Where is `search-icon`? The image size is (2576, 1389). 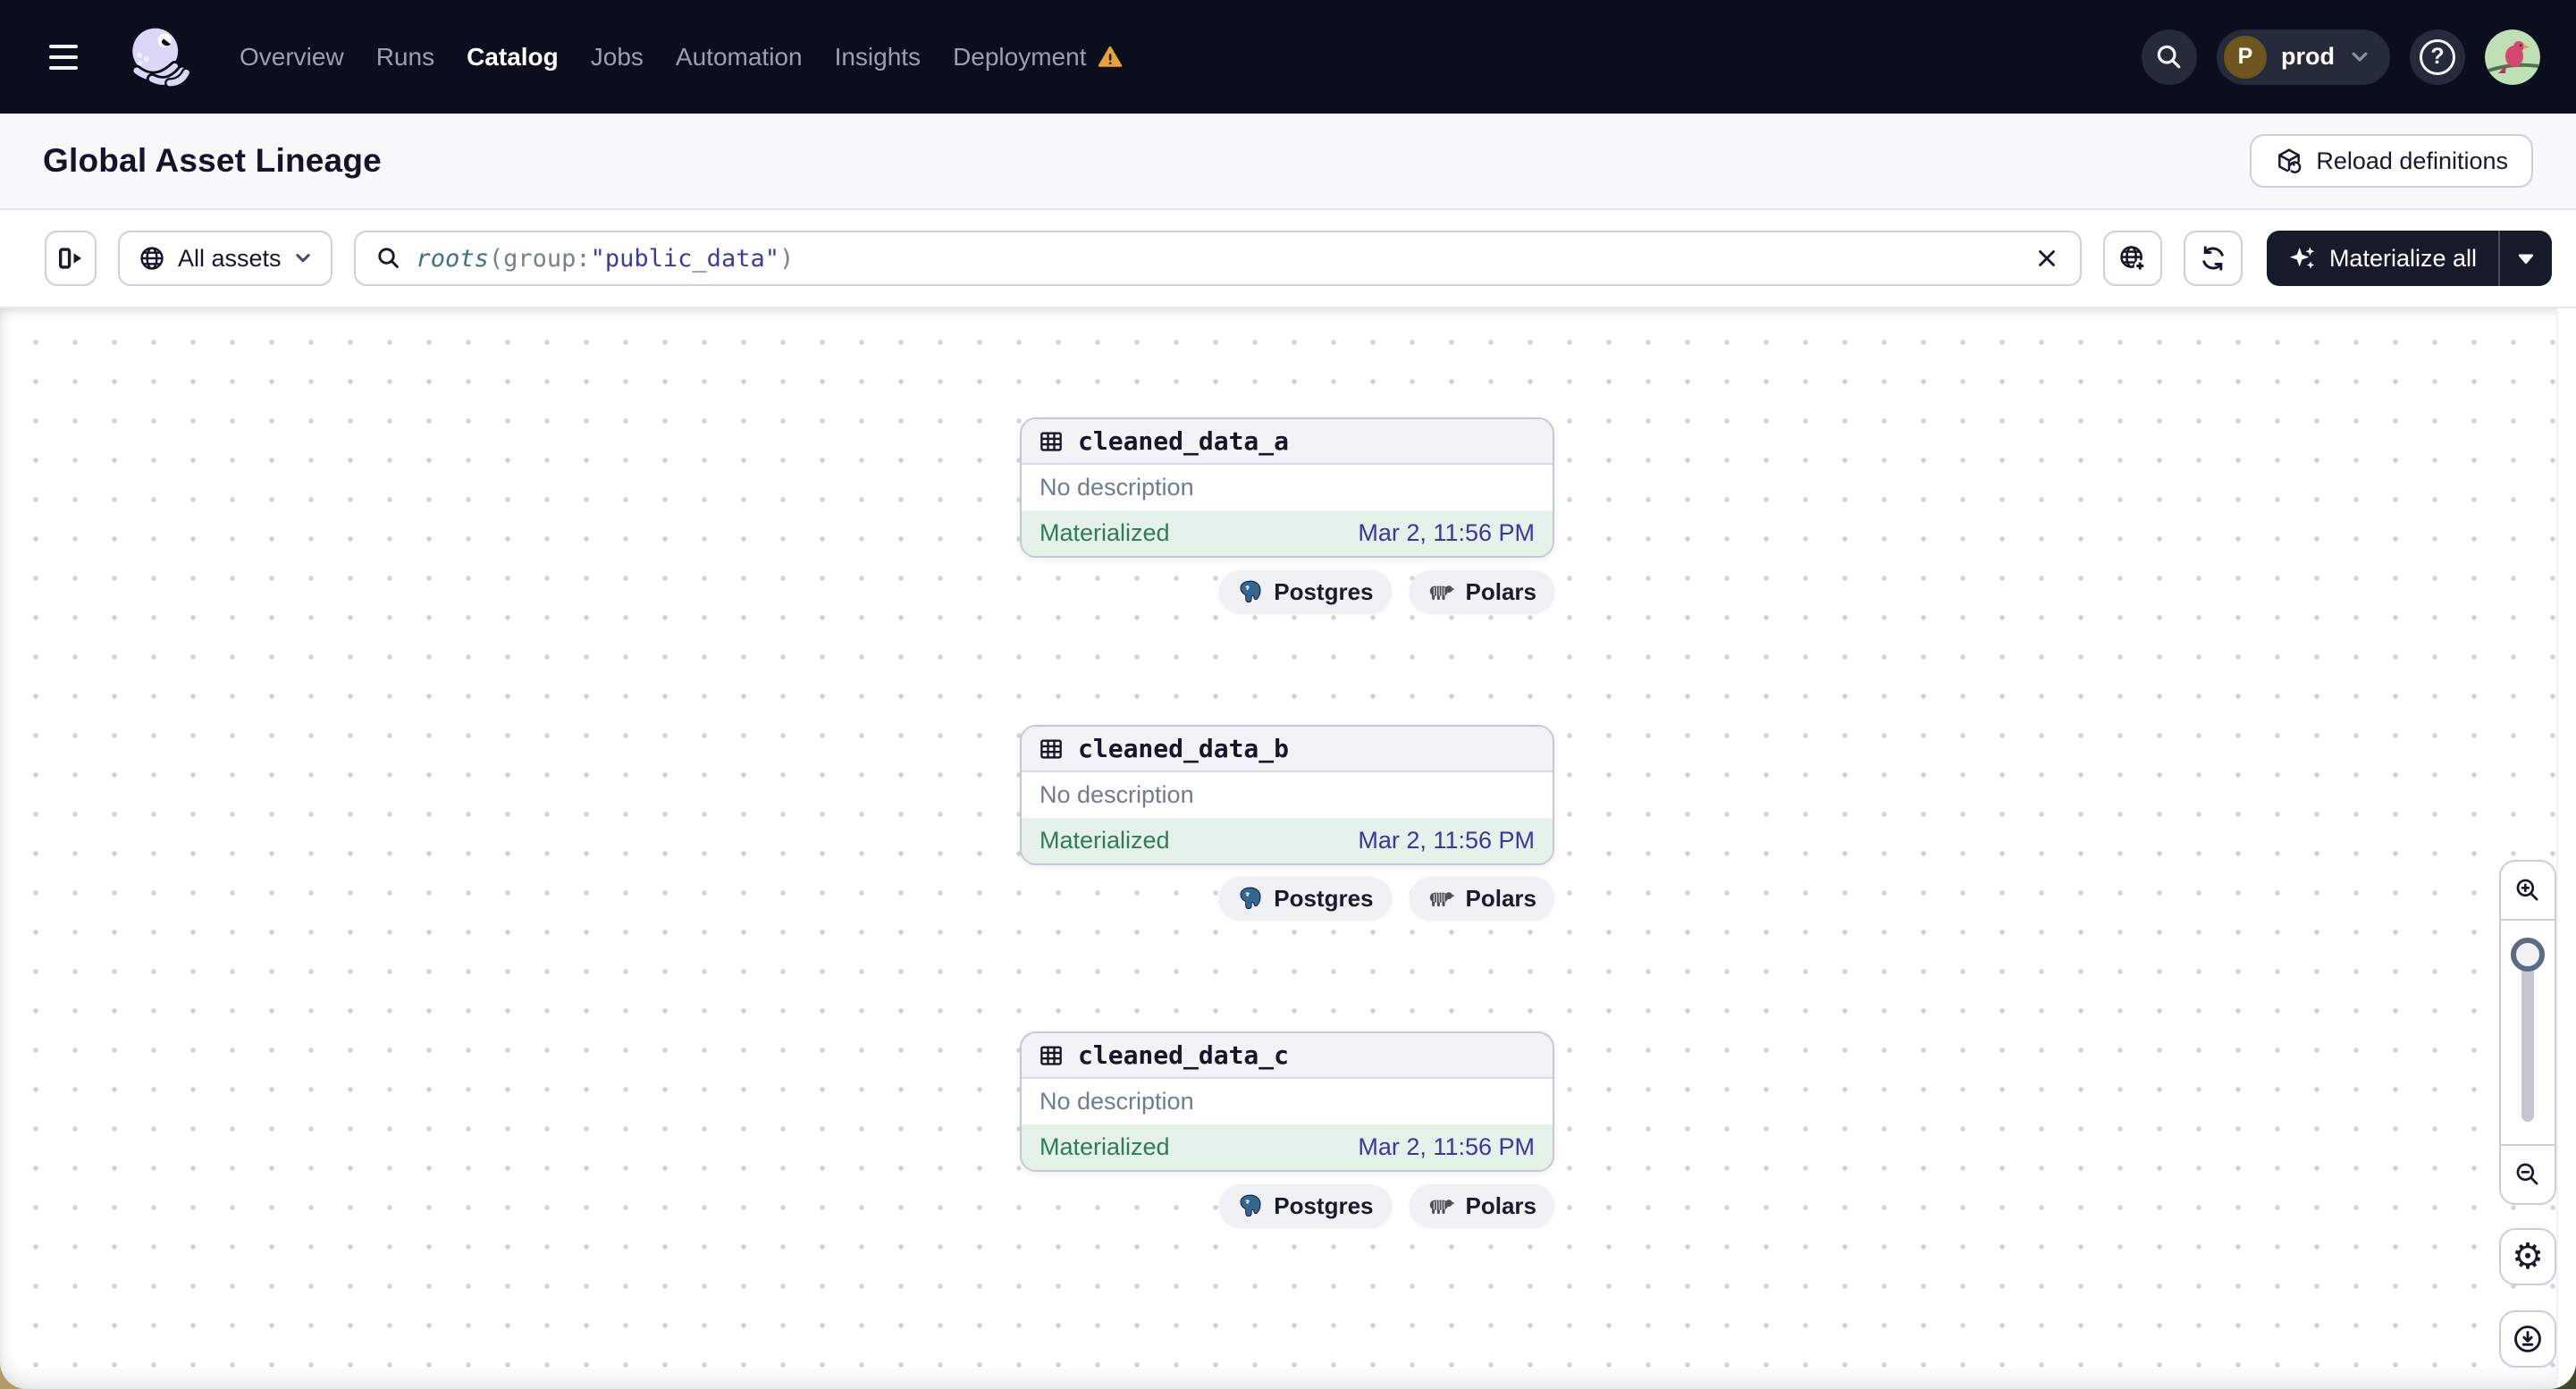 search-icon is located at coordinates (2169, 56).